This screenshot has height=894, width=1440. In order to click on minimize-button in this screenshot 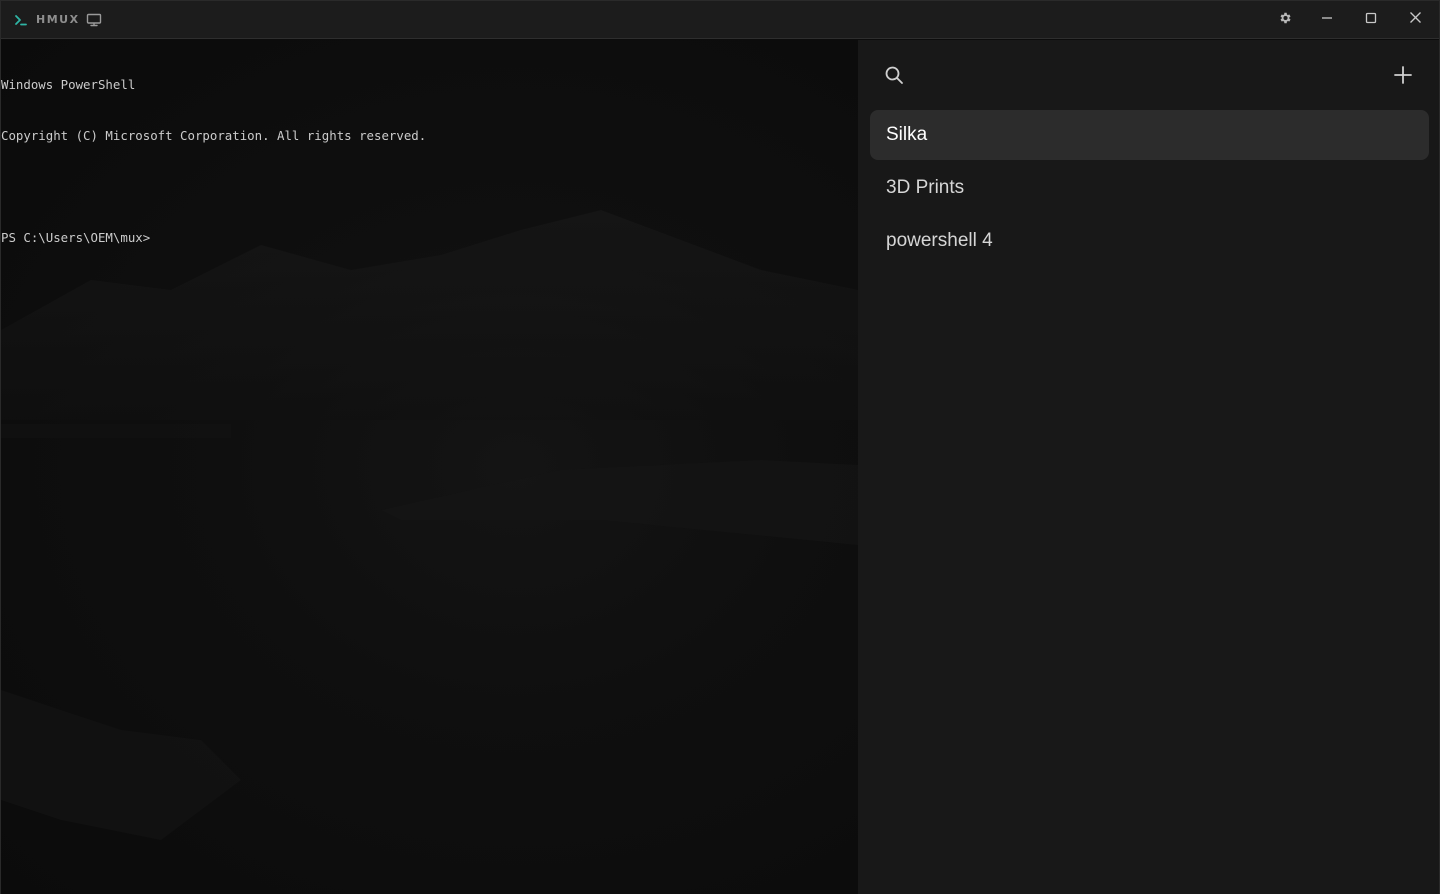, I will do `click(1327, 20)`.